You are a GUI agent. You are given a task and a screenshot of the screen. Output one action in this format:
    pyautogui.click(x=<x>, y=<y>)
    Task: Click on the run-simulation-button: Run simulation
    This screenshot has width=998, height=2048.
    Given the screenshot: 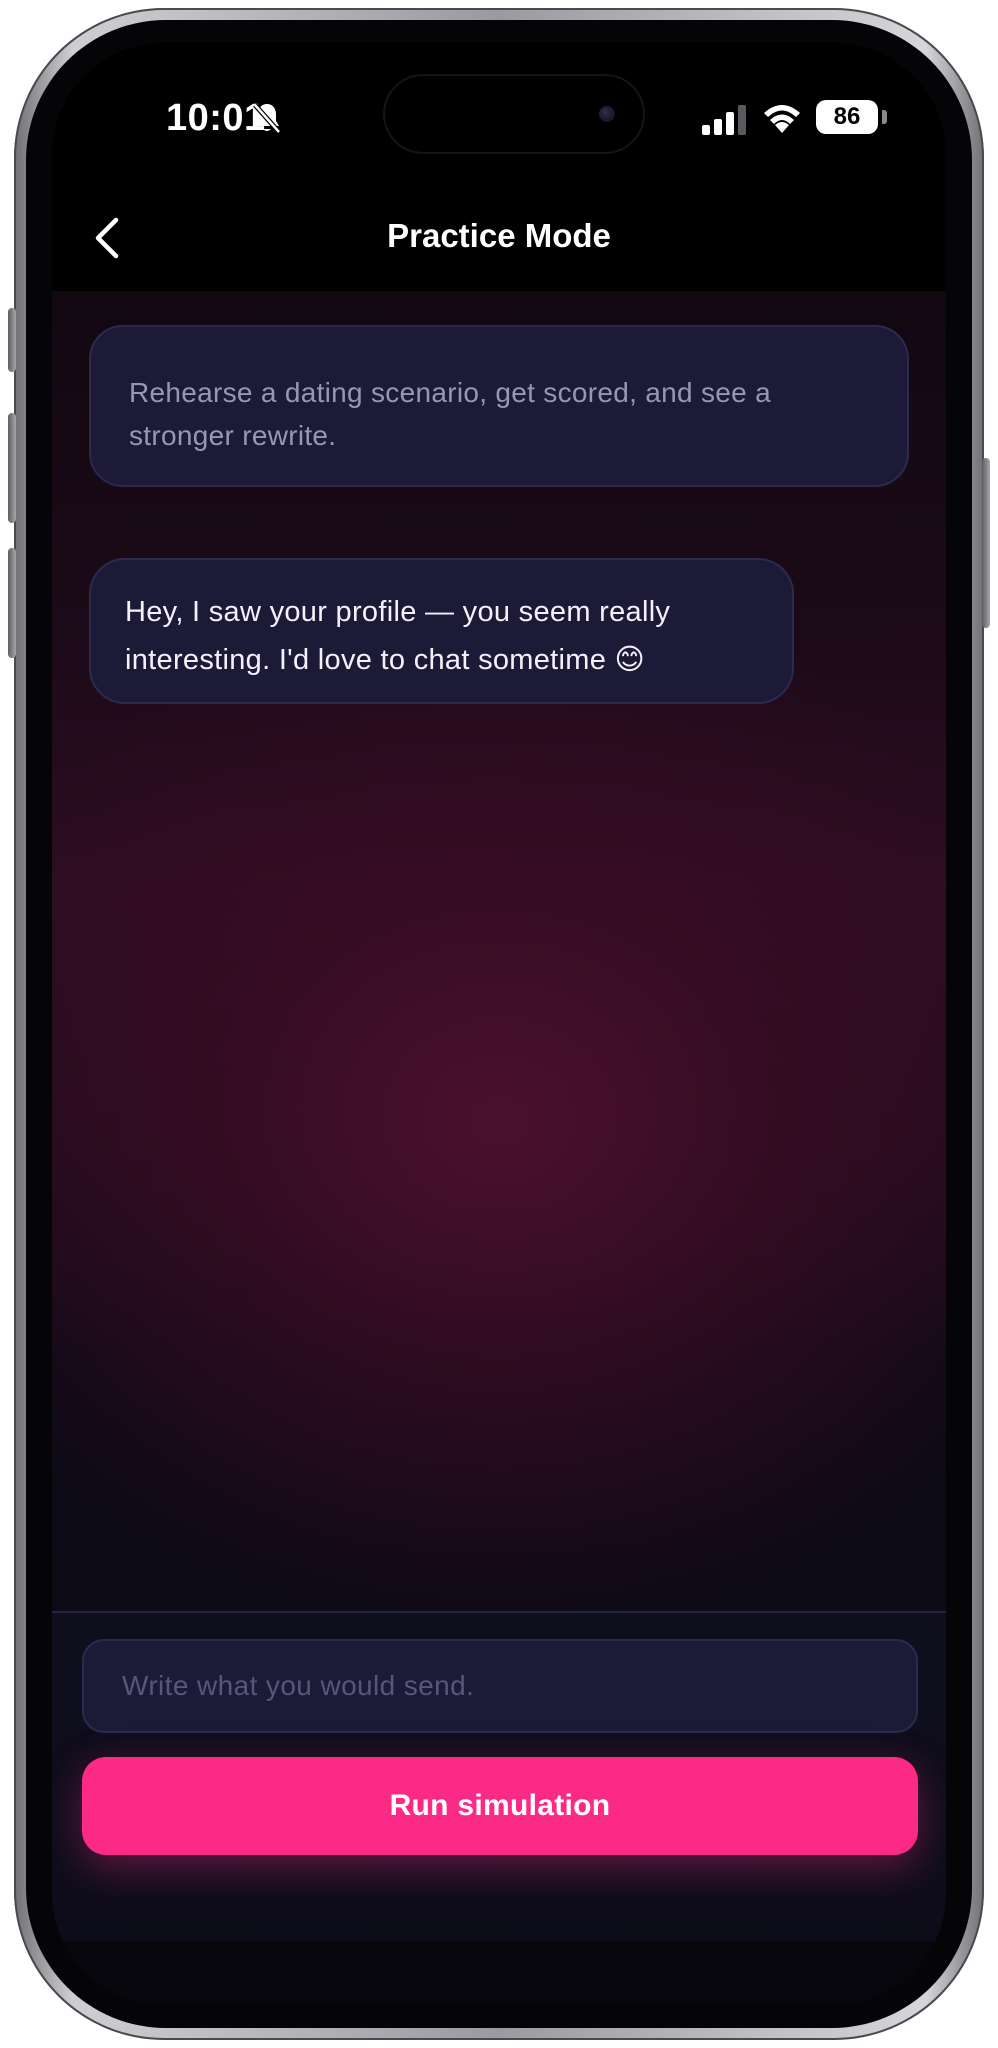 What is the action you would take?
    pyautogui.click(x=500, y=1806)
    